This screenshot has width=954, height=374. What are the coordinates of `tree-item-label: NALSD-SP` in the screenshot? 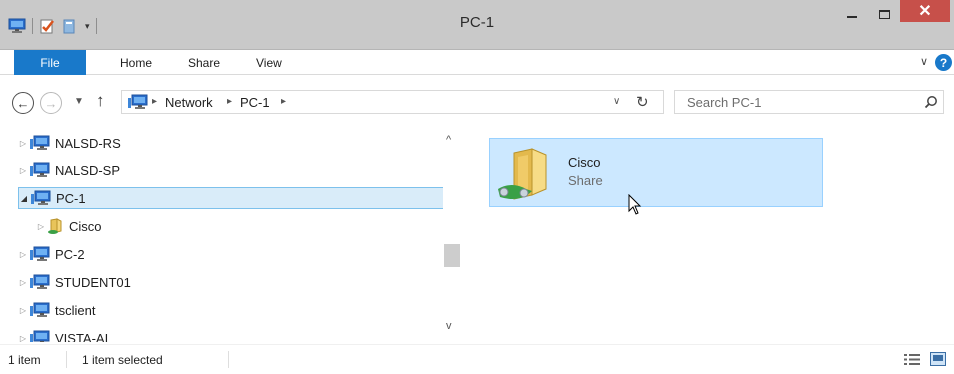 It's located at (88, 170).